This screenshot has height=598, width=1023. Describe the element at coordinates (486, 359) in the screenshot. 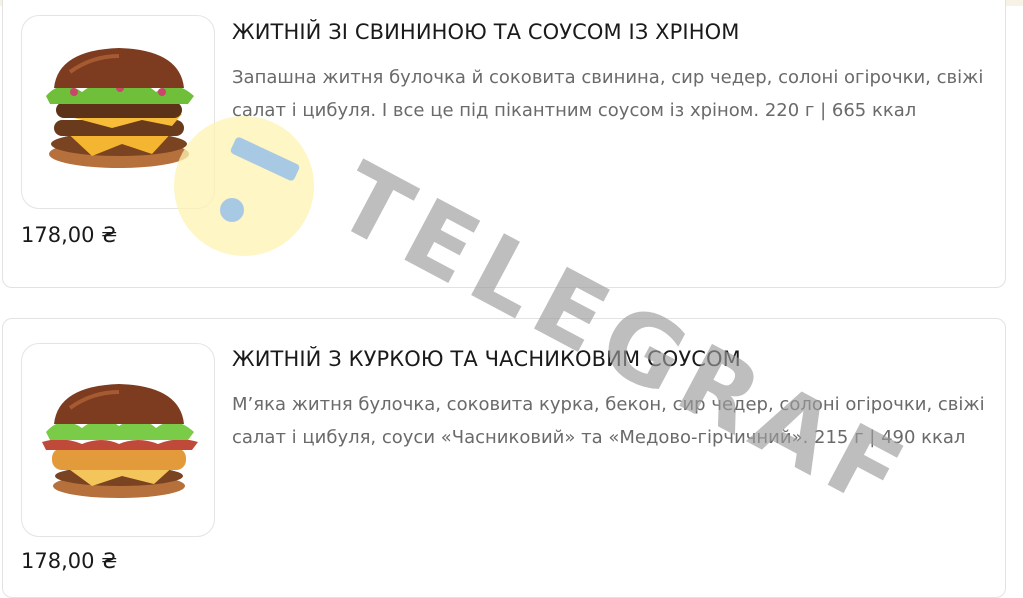

I see `product-title: ЖИТНІЙ З КУРКОЮ ТА ЧАСНИКОВИМ СОУСОМ` at that location.